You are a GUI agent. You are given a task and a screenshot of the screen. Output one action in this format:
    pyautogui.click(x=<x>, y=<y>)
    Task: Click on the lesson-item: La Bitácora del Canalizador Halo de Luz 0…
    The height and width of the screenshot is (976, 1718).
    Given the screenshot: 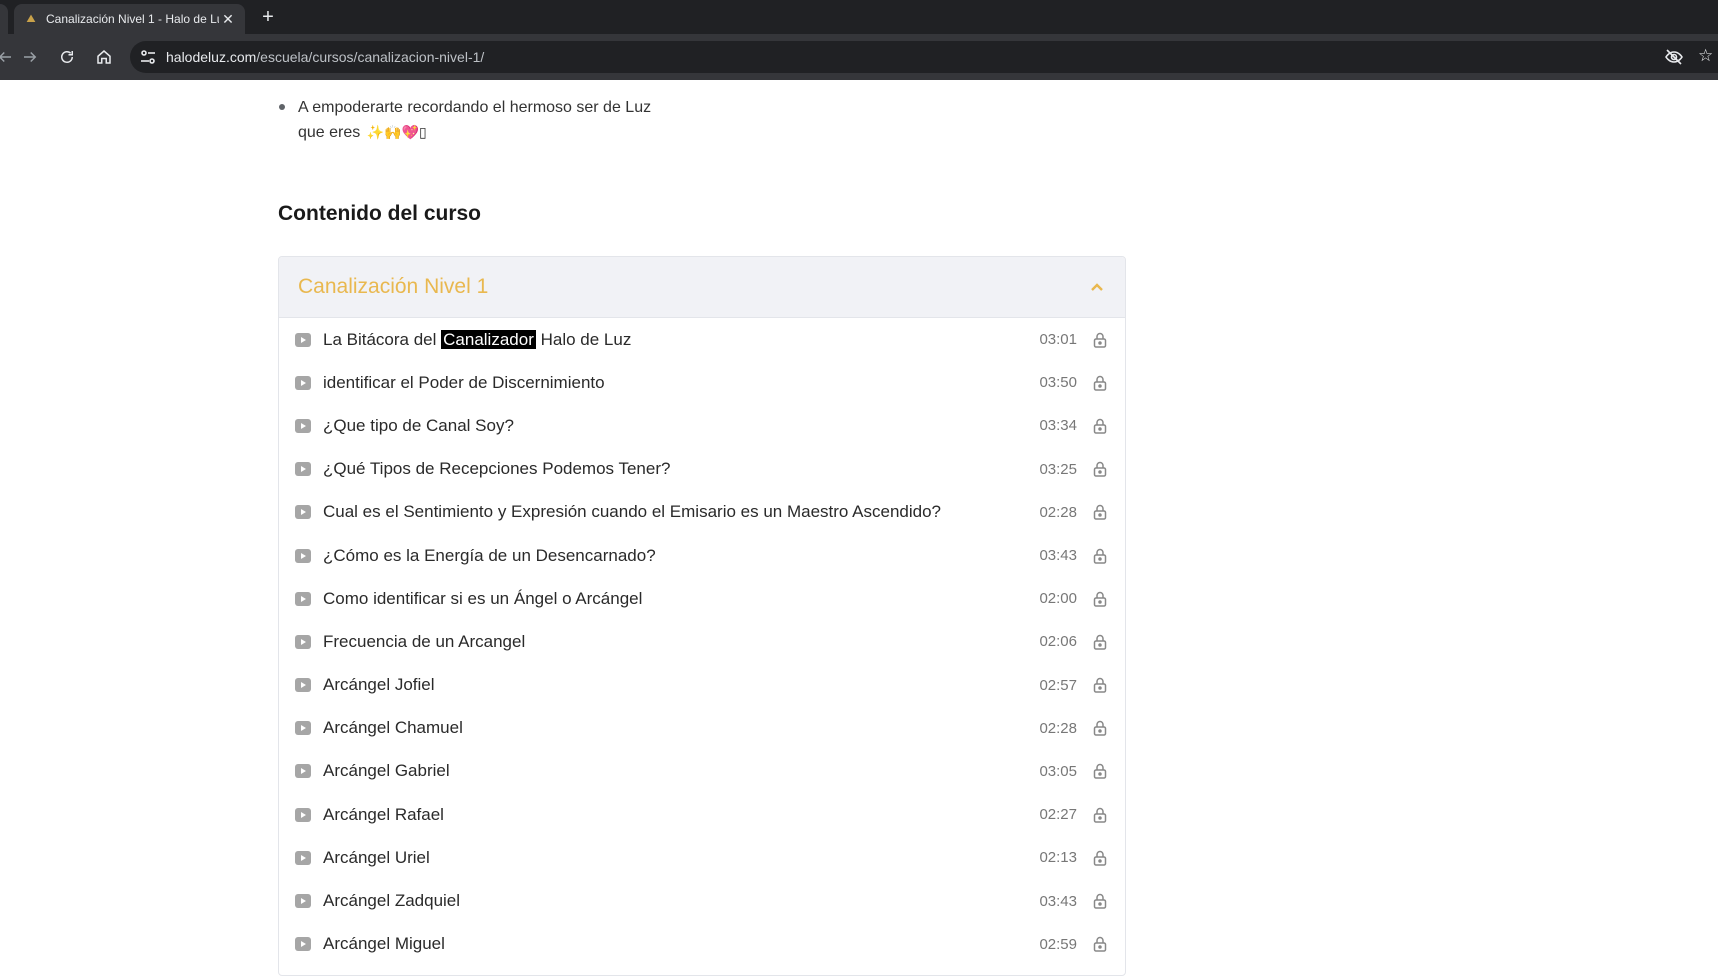 What is the action you would take?
    pyautogui.click(x=702, y=339)
    